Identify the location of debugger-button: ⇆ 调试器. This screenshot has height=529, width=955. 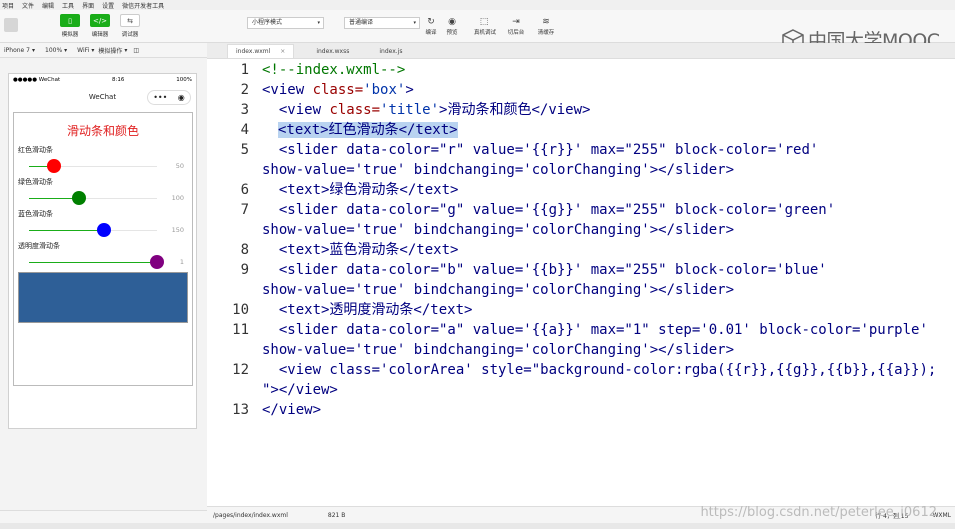
(130, 26).